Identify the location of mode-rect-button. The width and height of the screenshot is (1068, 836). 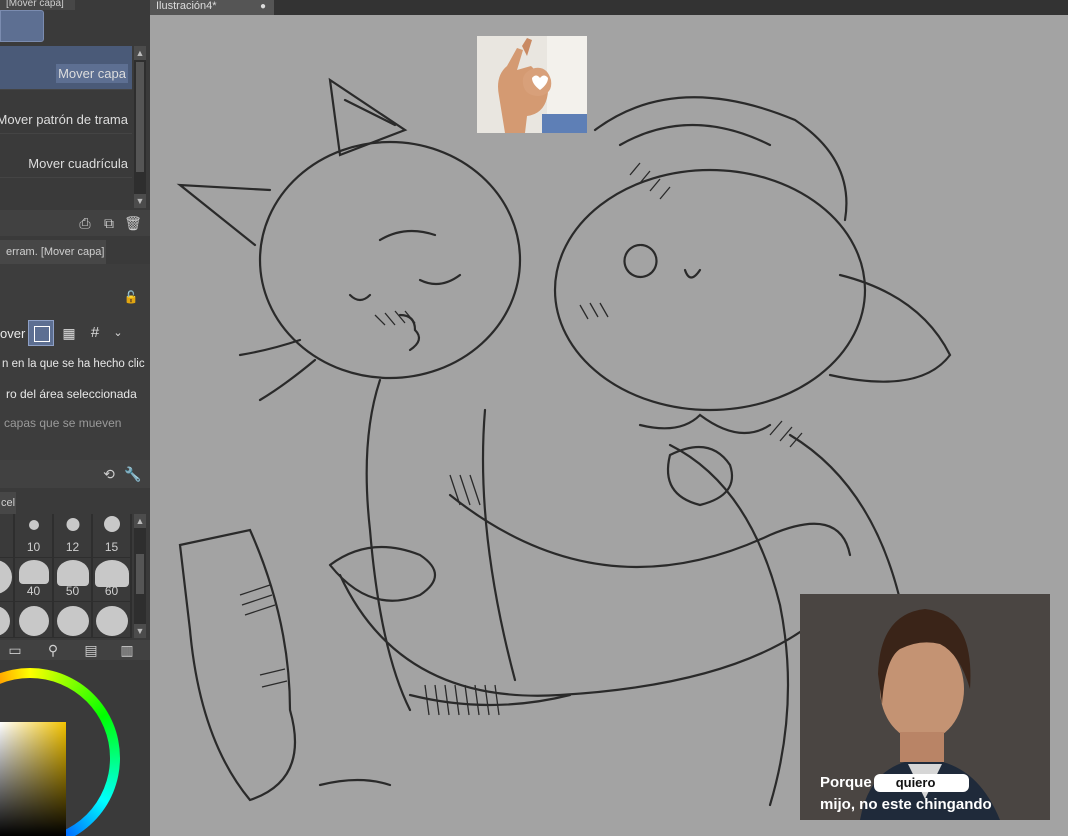
(41, 333).